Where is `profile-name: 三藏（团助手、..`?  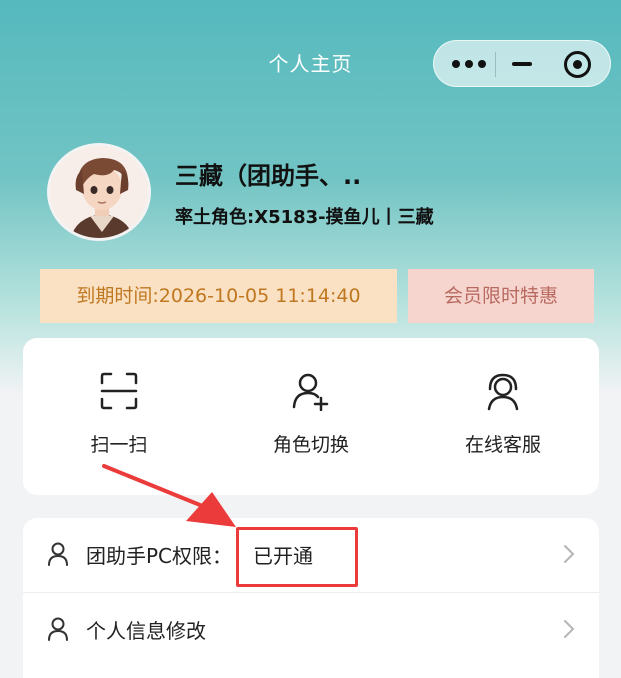 profile-name: 三藏（团助手、.. is located at coordinates (268, 176).